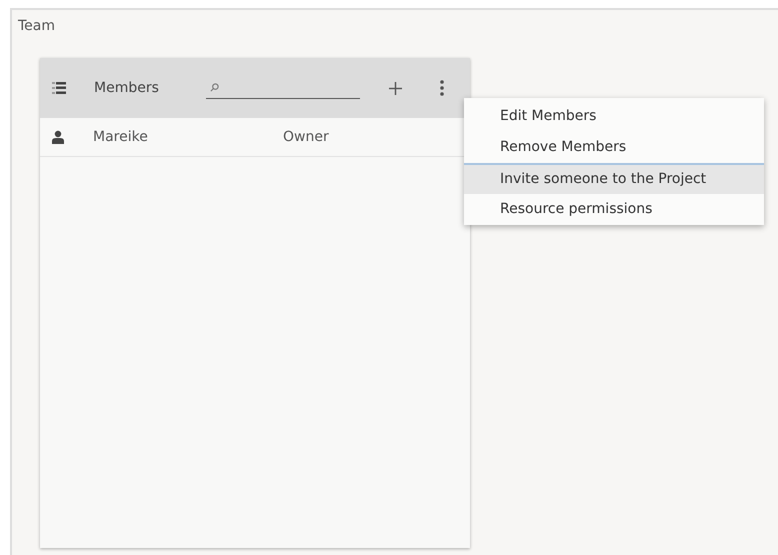  What do you see at coordinates (306, 137) in the screenshot?
I see `member-role: Owner` at bounding box center [306, 137].